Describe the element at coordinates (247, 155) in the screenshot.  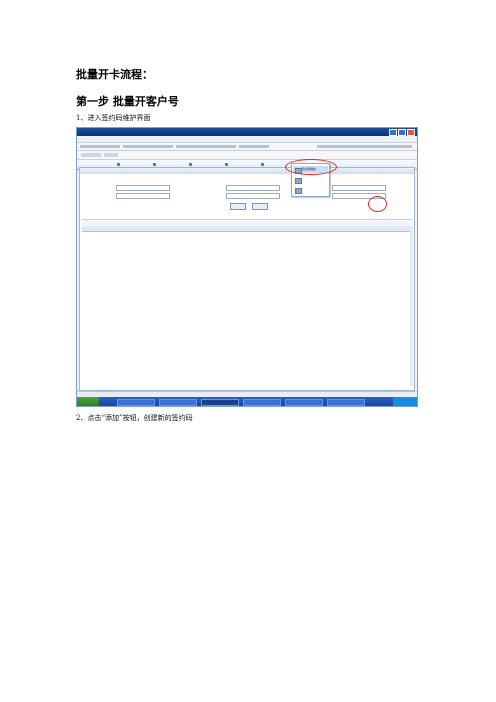
I see `module-tab-row` at that location.